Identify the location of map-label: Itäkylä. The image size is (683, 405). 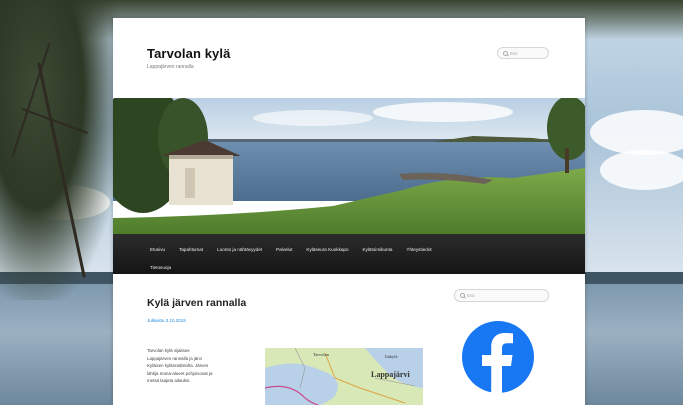
(391, 356).